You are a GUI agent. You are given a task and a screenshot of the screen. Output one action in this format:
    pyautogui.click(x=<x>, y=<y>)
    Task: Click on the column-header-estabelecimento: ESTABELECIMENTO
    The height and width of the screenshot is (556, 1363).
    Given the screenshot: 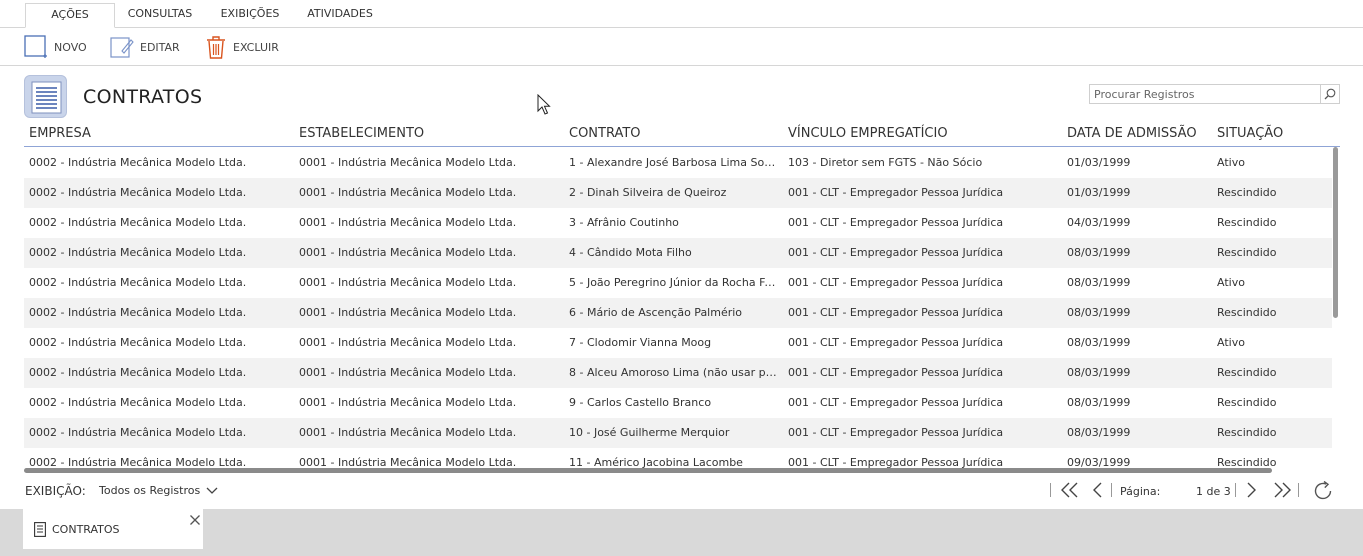 What is the action you would take?
    pyautogui.click(x=361, y=133)
    